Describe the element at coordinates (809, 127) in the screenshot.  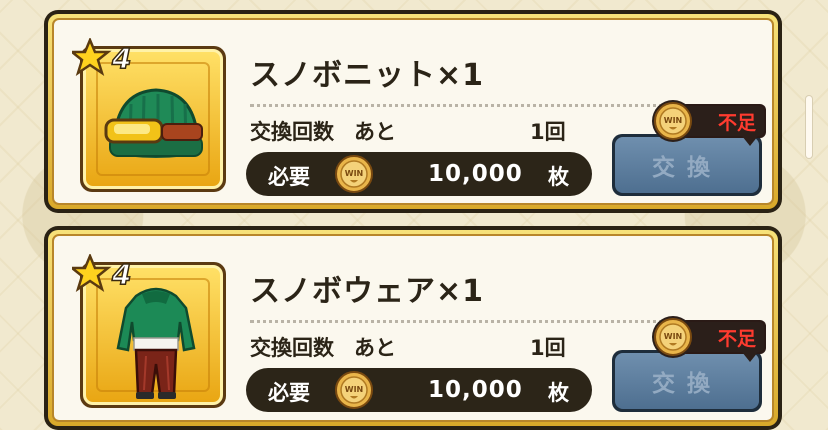
I see `scrollbar` at that location.